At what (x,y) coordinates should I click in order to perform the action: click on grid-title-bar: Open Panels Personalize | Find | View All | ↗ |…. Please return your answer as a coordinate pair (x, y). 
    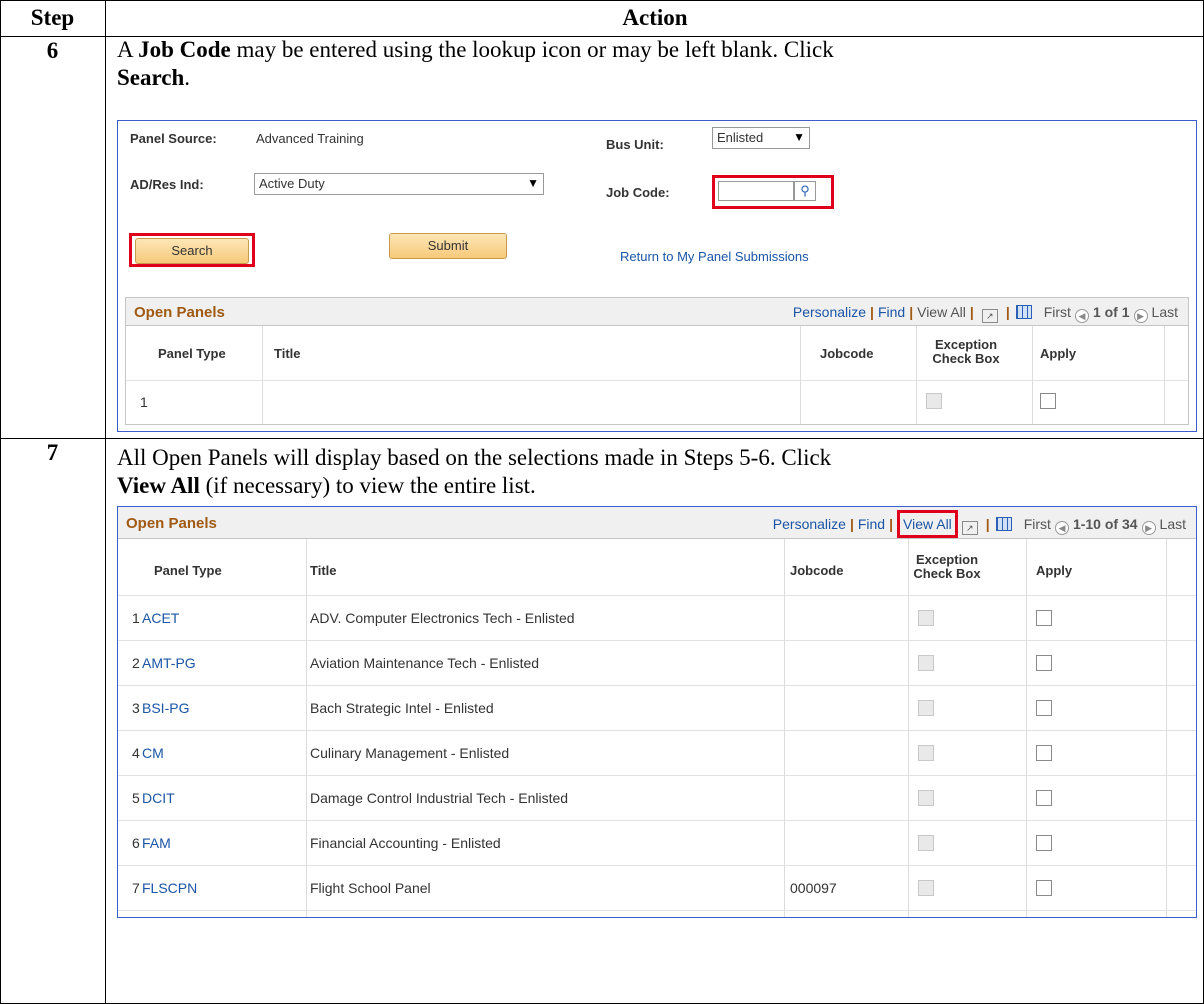
    Looking at the image, I should click on (657, 312).